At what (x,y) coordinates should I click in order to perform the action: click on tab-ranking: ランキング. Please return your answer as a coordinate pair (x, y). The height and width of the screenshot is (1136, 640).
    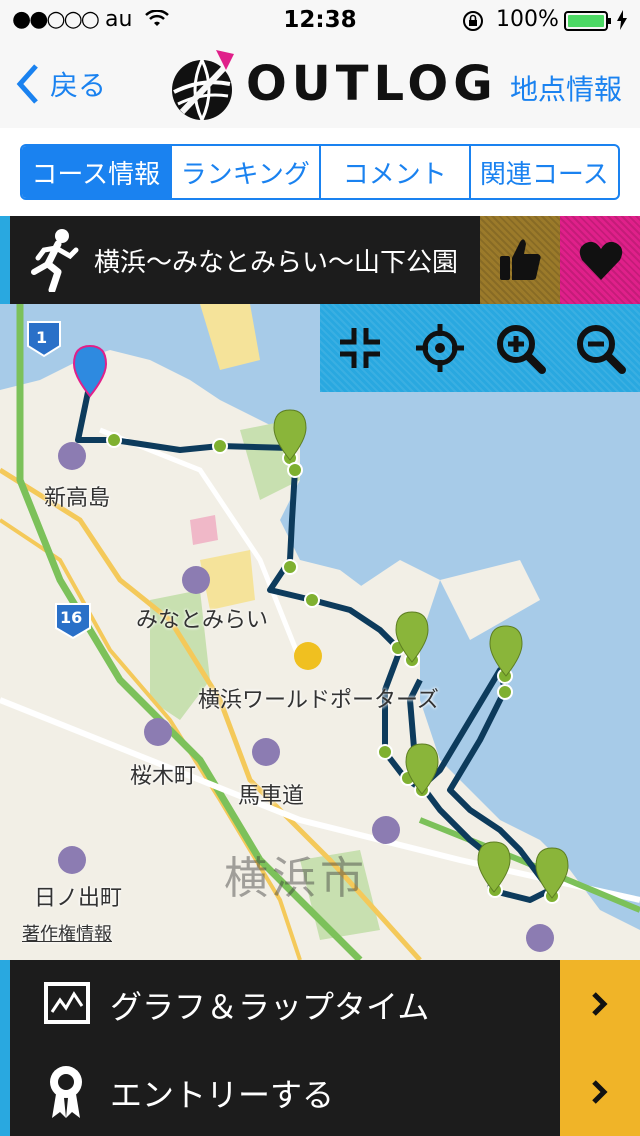
    Looking at the image, I should click on (244, 172).